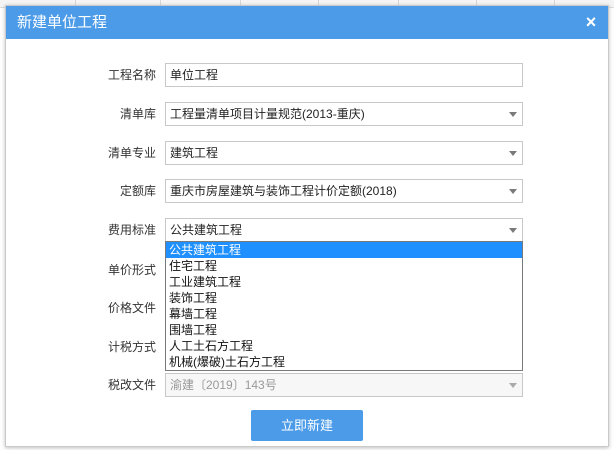 The image size is (614, 450). I want to click on fee-standard-select: 公共建筑工程, so click(344, 230).